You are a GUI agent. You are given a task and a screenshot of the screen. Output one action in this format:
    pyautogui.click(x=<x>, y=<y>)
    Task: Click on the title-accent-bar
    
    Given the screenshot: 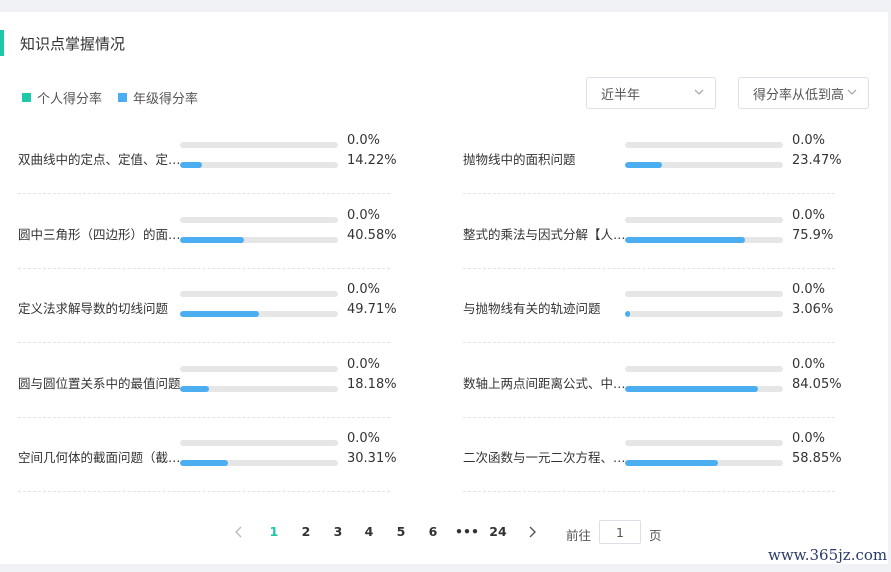 What is the action you would take?
    pyautogui.click(x=2, y=43)
    